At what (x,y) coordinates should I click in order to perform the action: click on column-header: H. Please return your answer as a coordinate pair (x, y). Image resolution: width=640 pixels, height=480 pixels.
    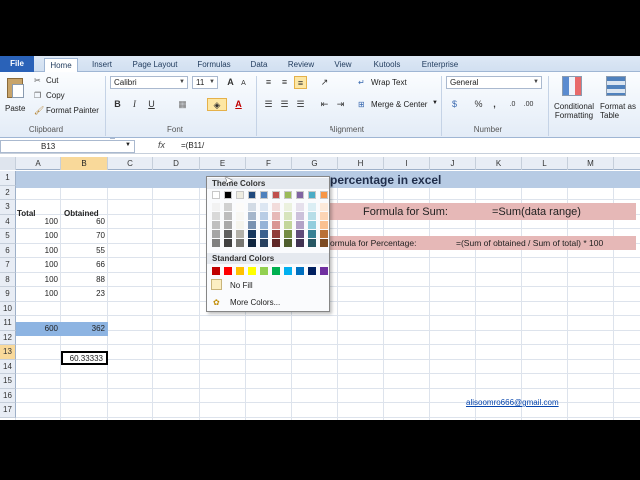
    Looking at the image, I should click on (361, 163).